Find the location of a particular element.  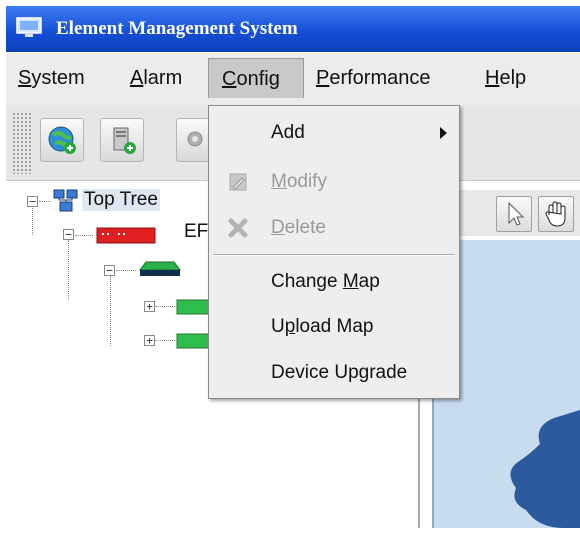

change-map-label-rest: ap is located at coordinates (369, 281).